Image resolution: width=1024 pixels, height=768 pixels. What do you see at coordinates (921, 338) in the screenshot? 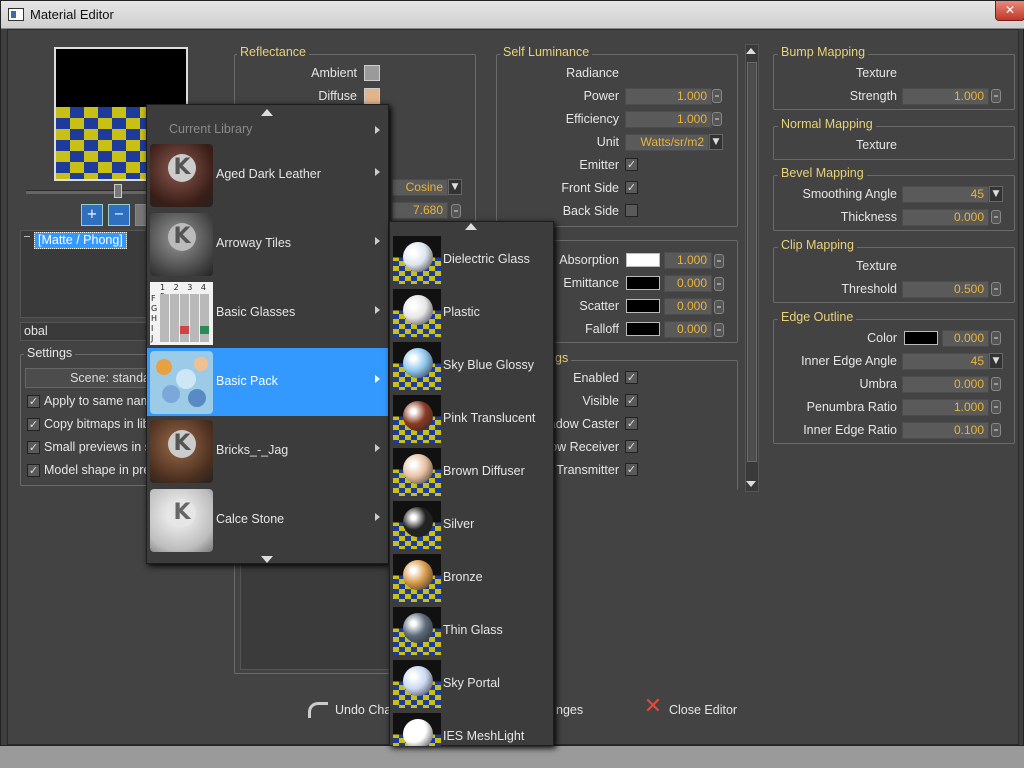
I see `edge-color-swatch` at bounding box center [921, 338].